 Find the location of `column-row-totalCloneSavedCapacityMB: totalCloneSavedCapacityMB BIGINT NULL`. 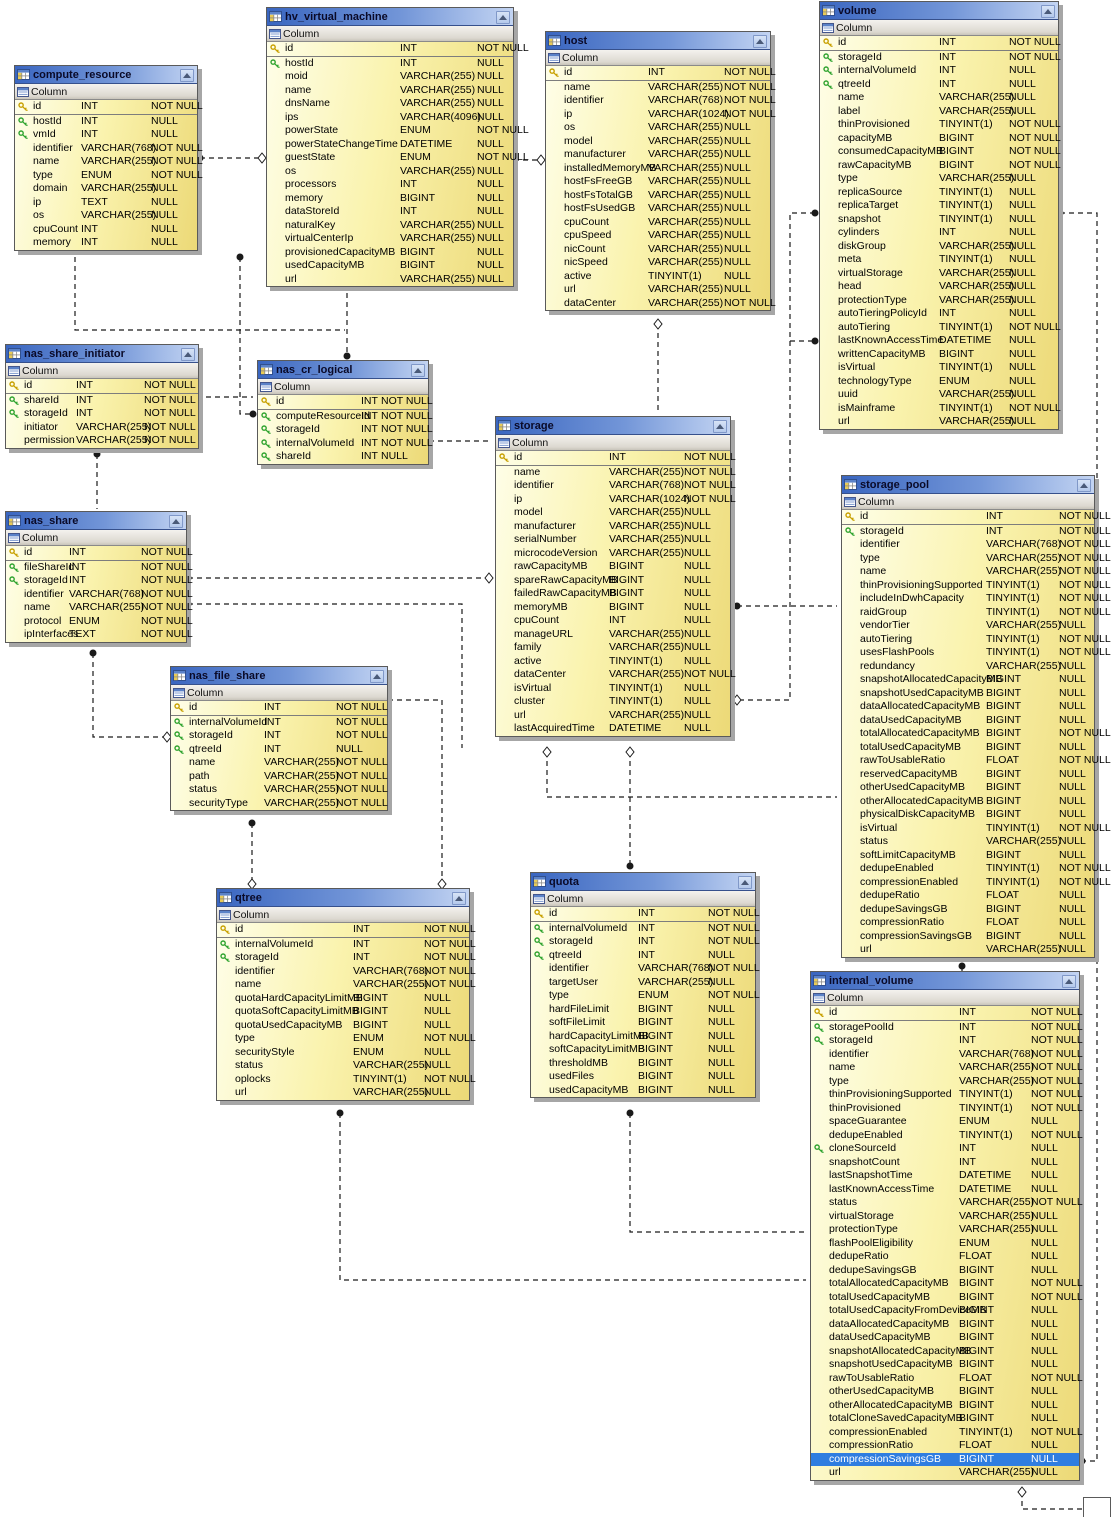

column-row-totalCloneSavedCapacityMB: totalCloneSavedCapacityMB BIGINT NULL is located at coordinates (945, 1419).